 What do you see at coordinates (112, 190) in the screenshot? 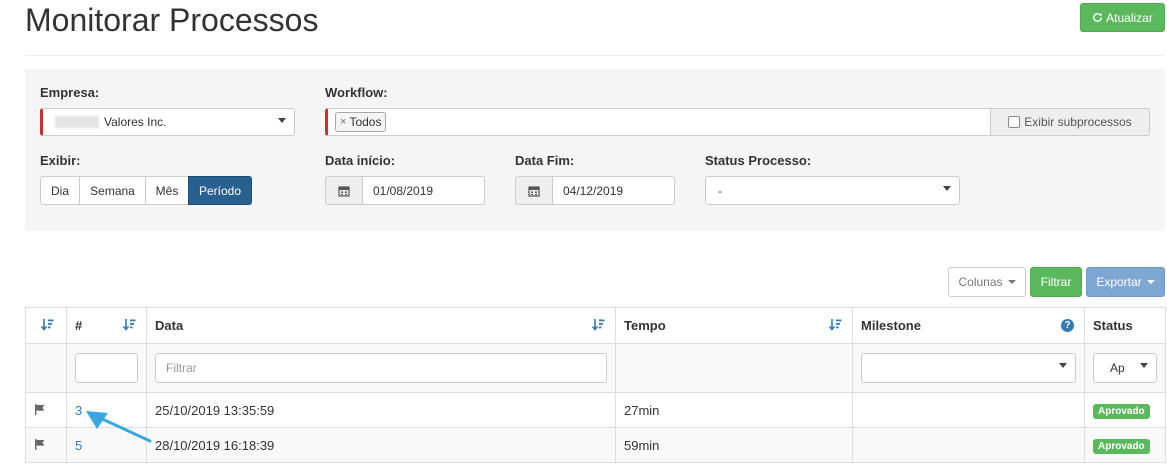
I see `exibir-semana-button: Semana` at bounding box center [112, 190].